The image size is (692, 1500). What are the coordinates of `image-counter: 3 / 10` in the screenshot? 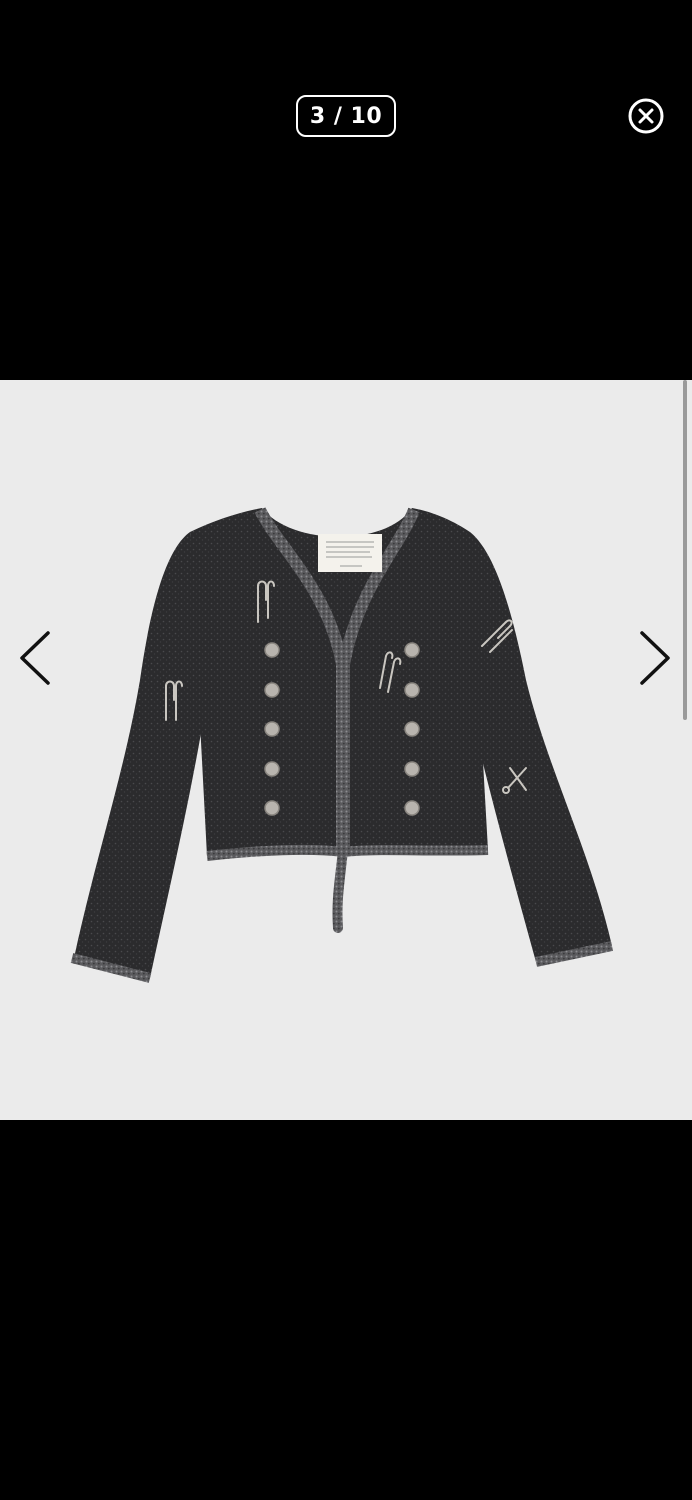 It's located at (346, 116).